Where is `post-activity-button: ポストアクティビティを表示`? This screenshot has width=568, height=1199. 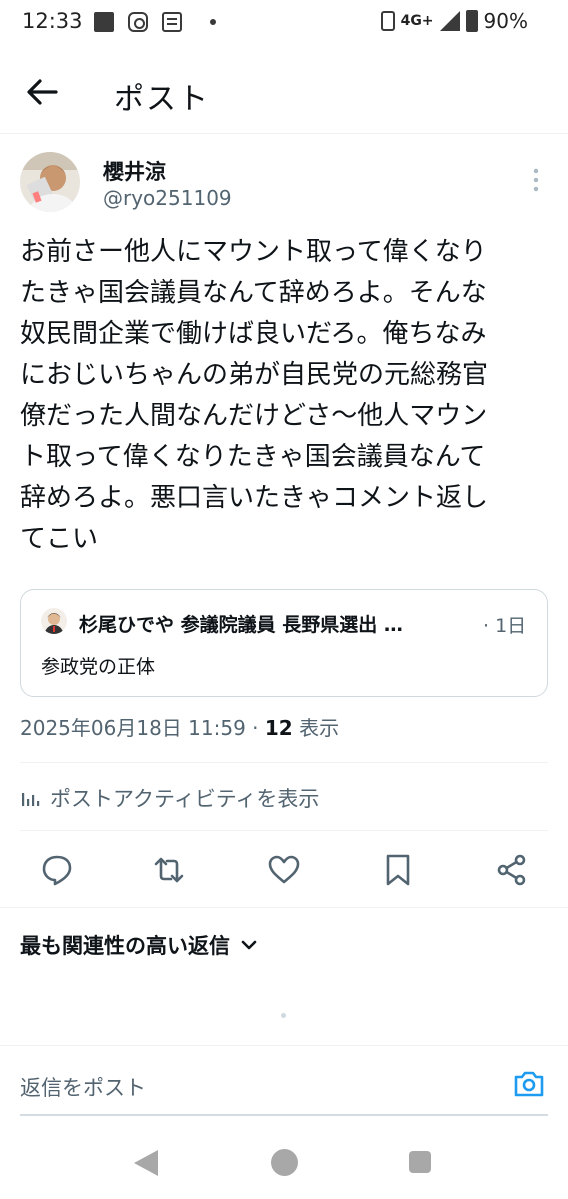
post-activity-button: ポストアクティビティを表示 is located at coordinates (169, 798).